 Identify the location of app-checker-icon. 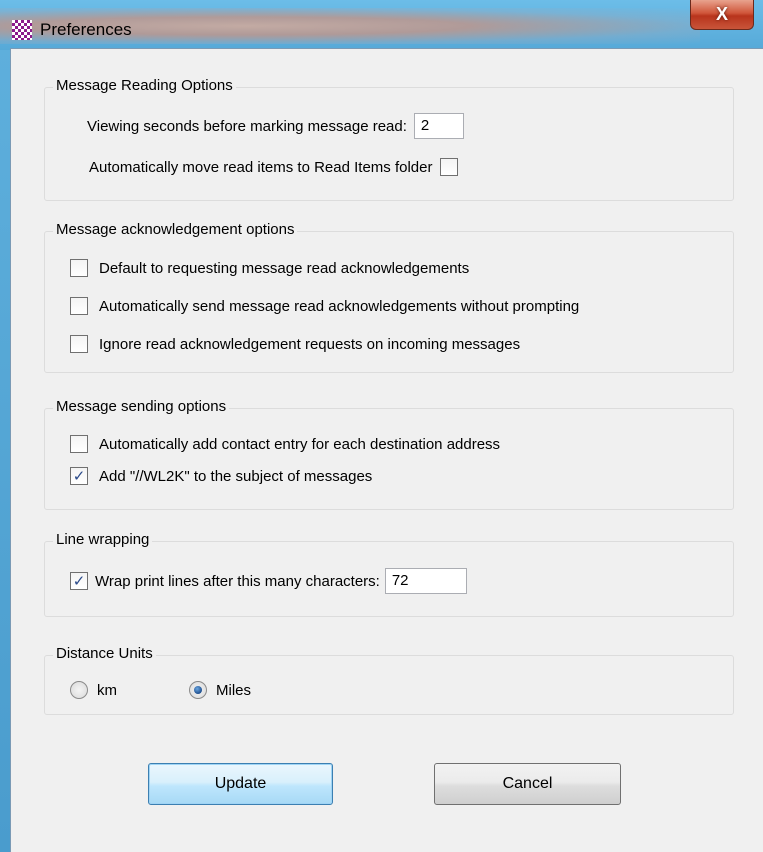
(22, 30).